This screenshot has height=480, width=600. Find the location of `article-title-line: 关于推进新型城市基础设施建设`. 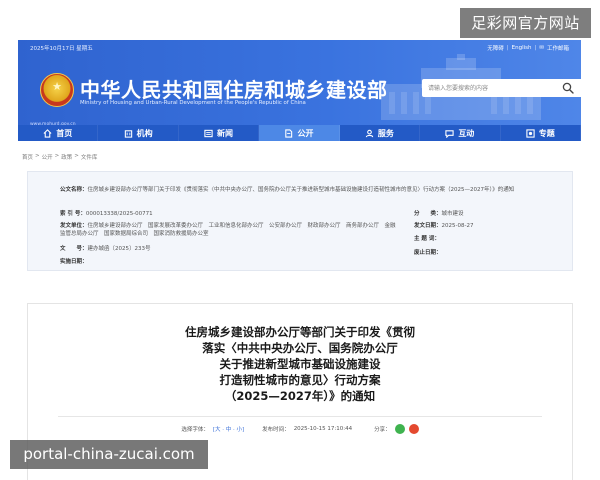

article-title-line: 关于推进新型城市基础设施建设 is located at coordinates (300, 364).